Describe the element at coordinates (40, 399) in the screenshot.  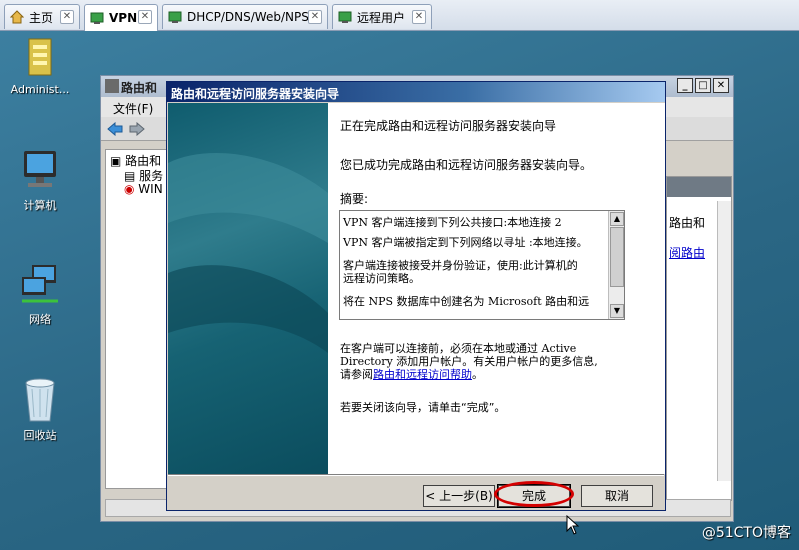
I see `recycle-bin-icon` at that location.